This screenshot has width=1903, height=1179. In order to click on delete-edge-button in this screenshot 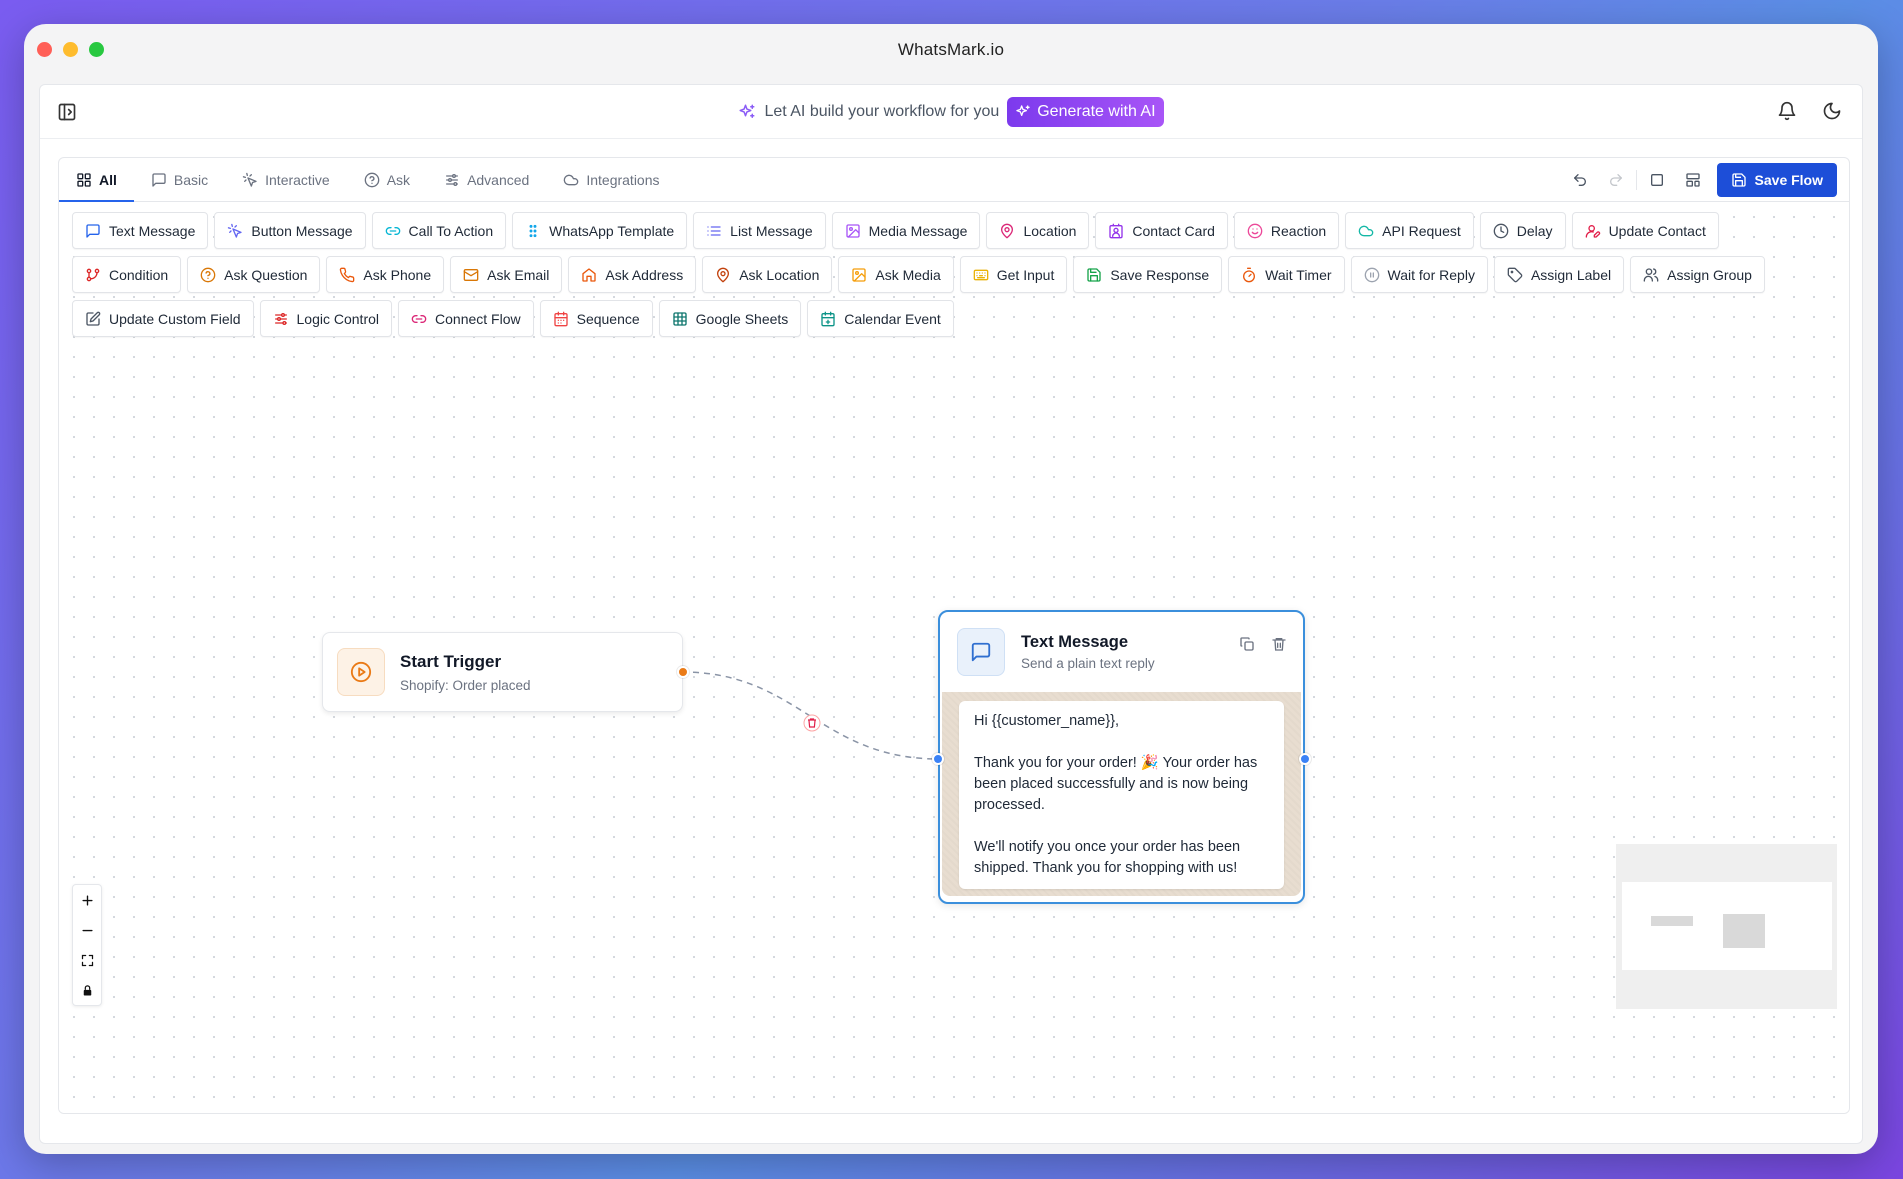, I will do `click(812, 723)`.